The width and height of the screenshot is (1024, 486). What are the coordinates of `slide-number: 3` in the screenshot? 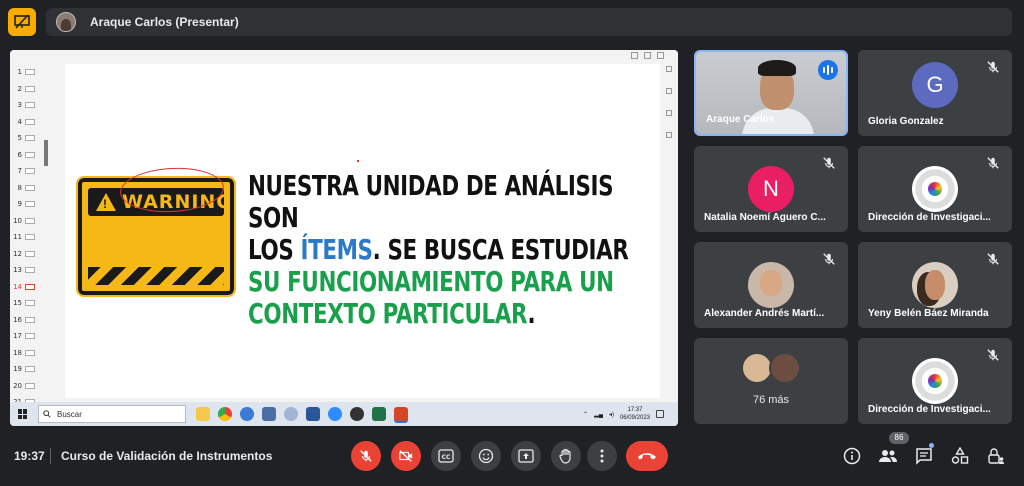 It's located at (19, 105).